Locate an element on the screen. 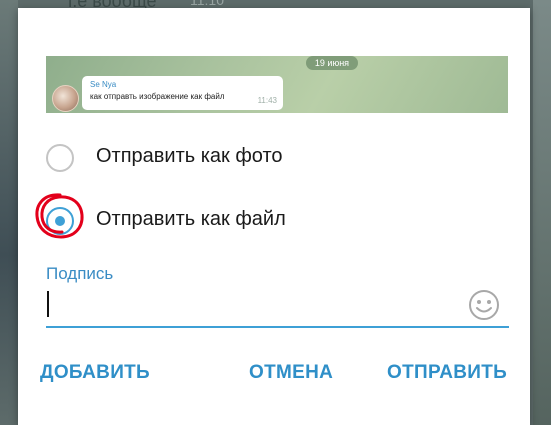 The height and width of the screenshot is (425, 551). radio-selected-dot is located at coordinates (60, 221).